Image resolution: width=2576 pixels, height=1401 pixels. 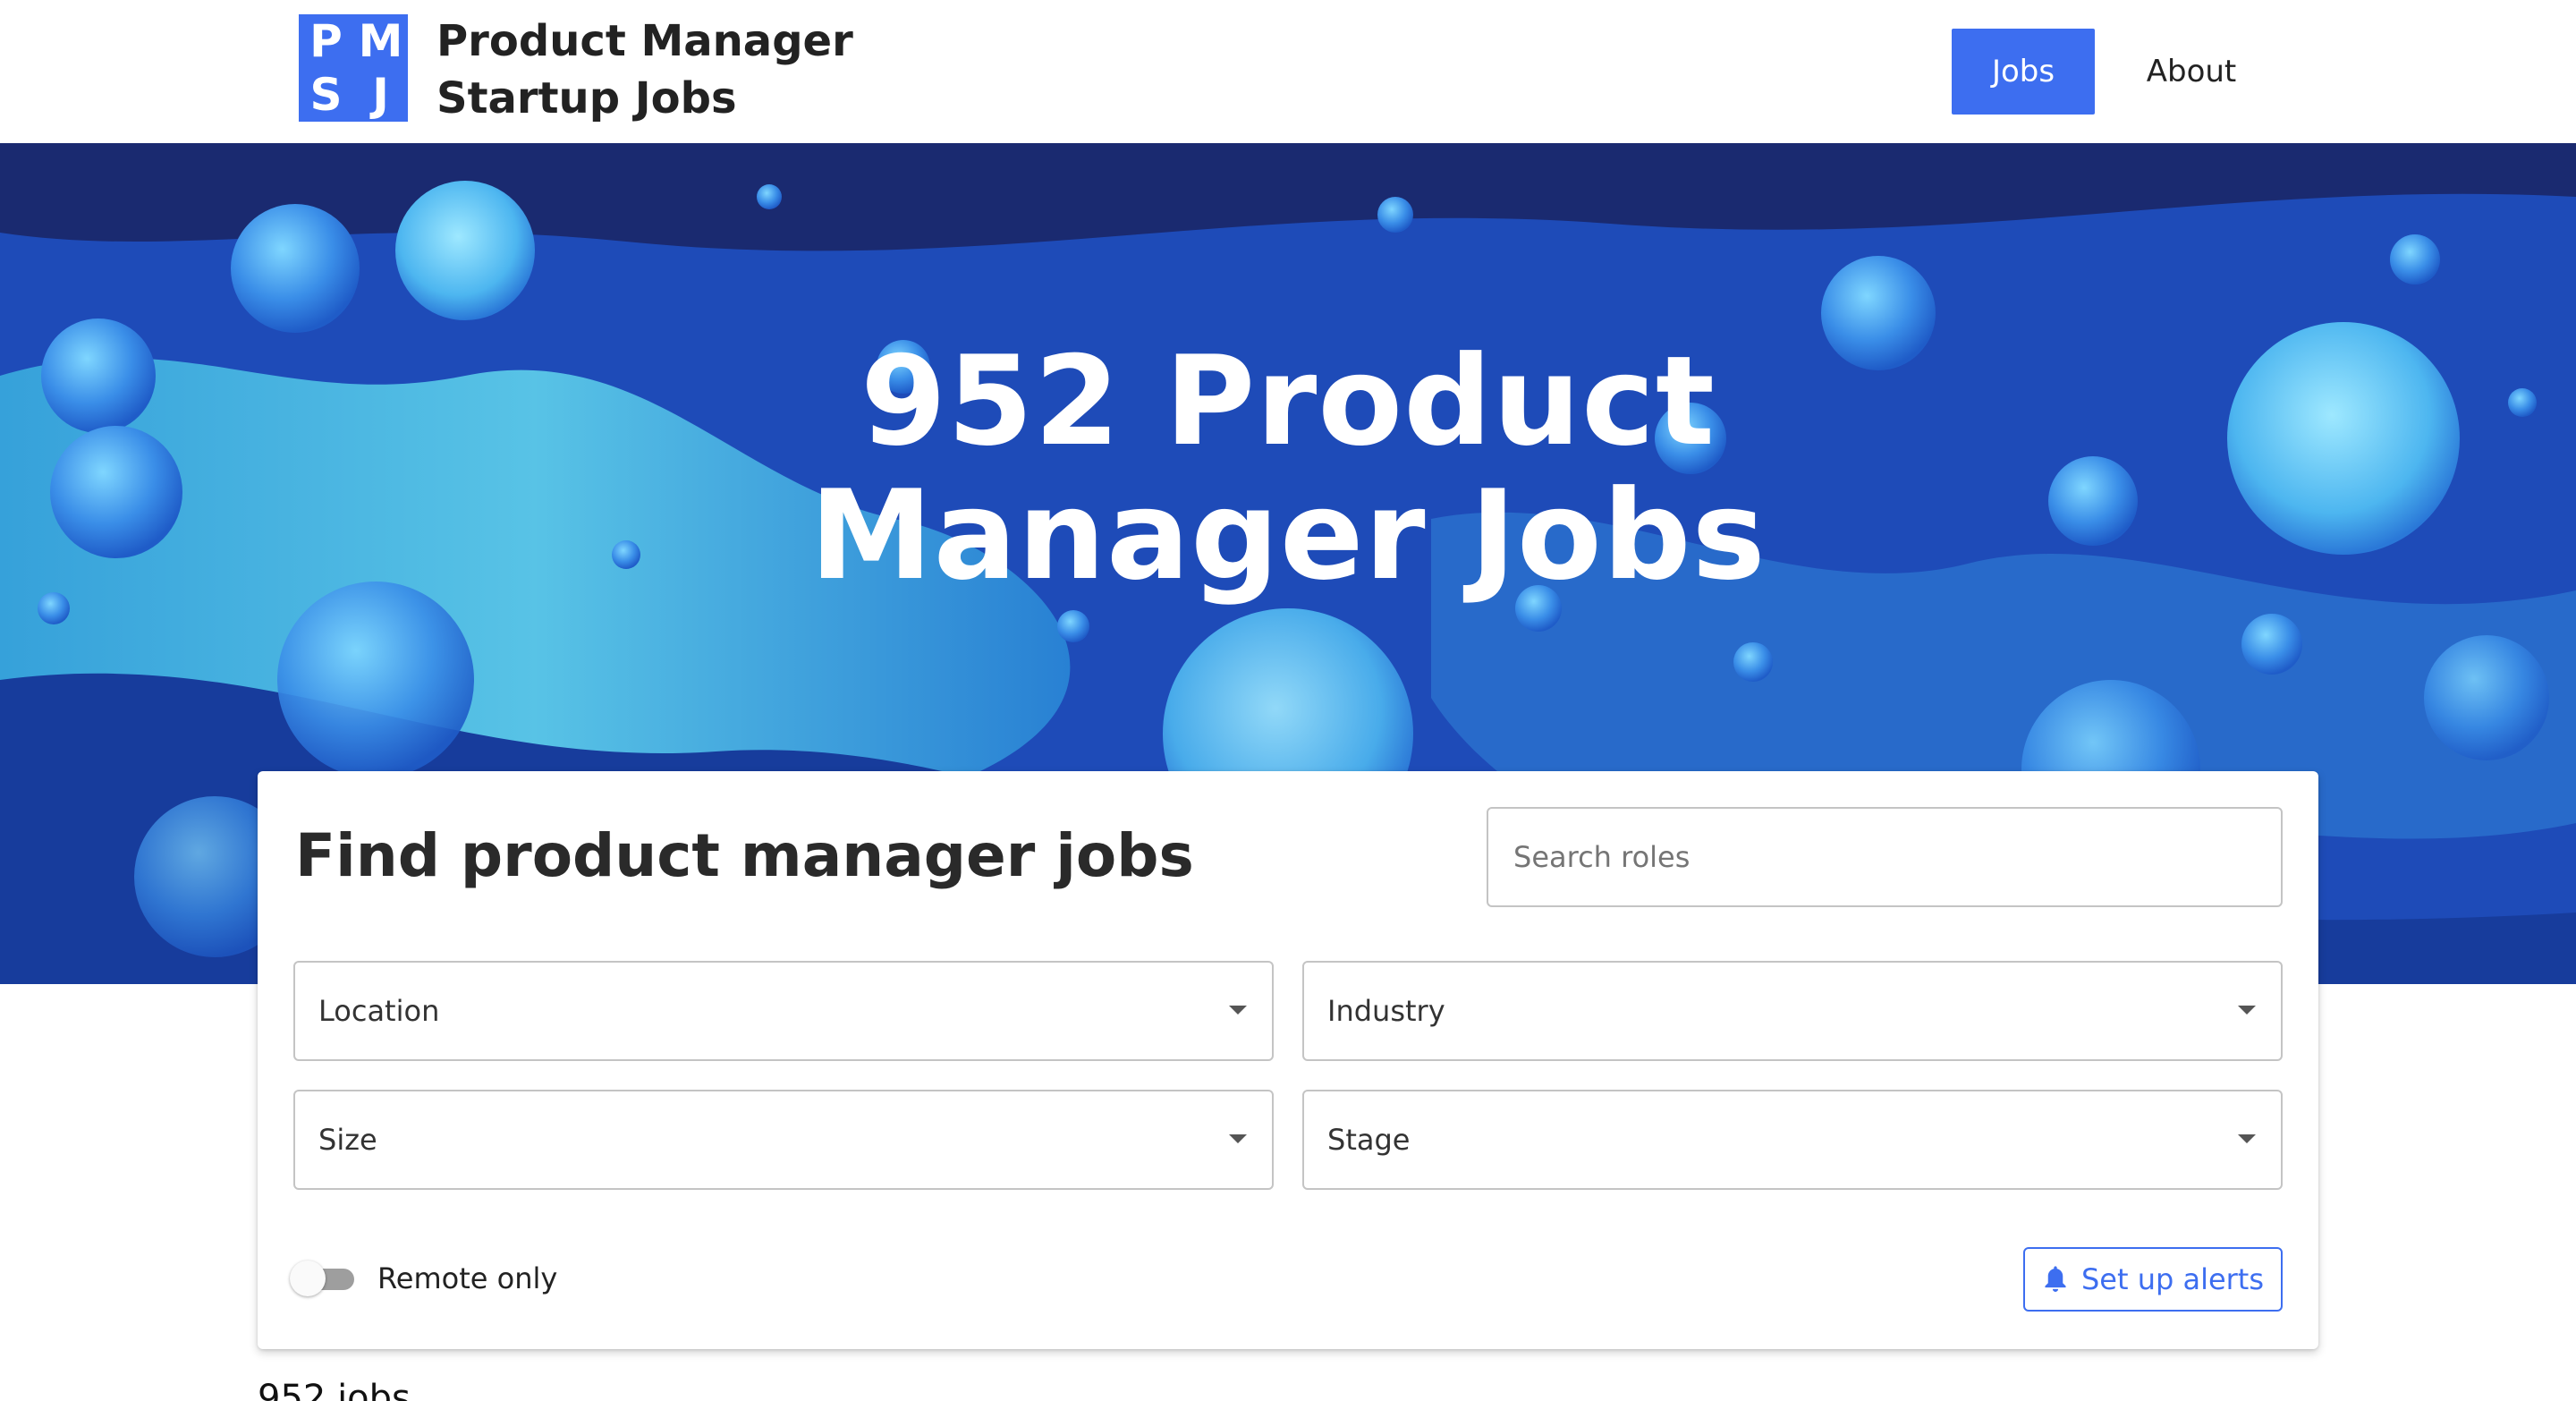 What do you see at coordinates (783, 1011) in the screenshot?
I see `location-select: Location` at bounding box center [783, 1011].